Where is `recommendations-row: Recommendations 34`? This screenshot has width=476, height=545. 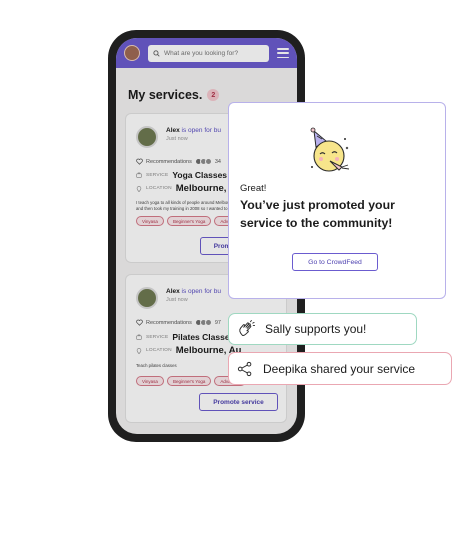 recommendations-row: Recommendations 34 is located at coordinates (178, 161).